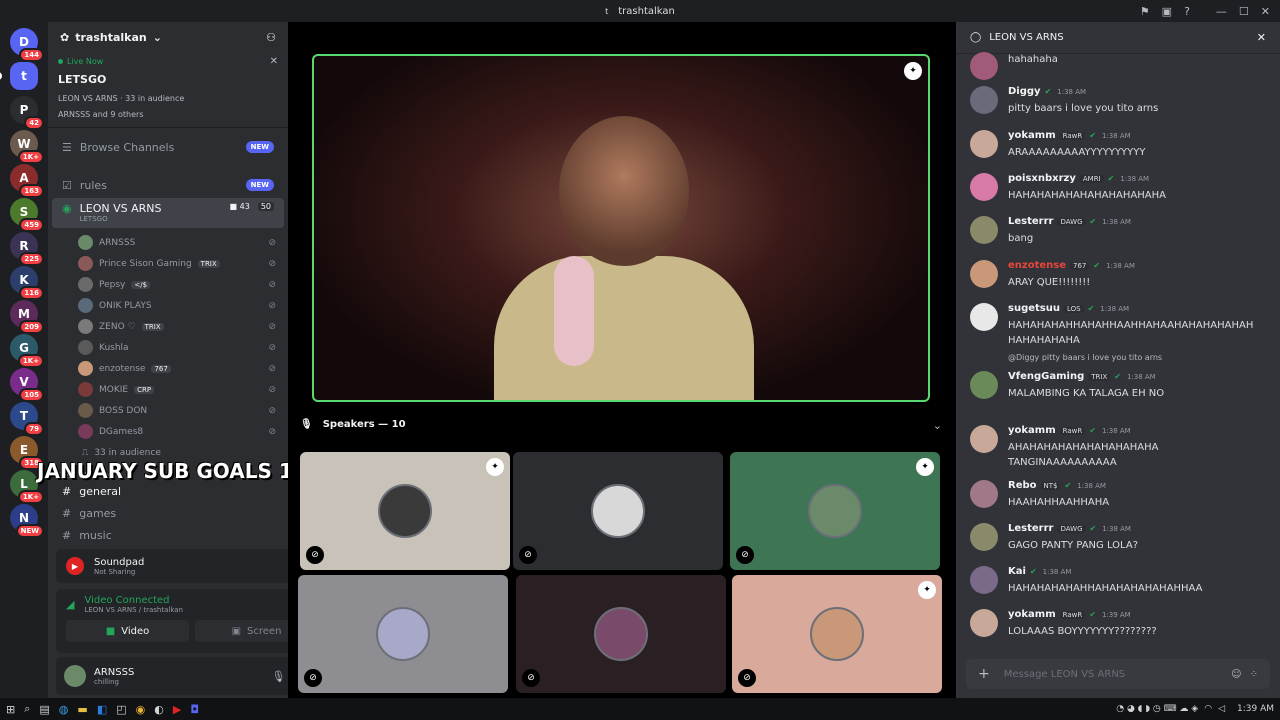 The height and width of the screenshot is (720, 1280). I want to click on add-user-icon: ⚇, so click(271, 37).